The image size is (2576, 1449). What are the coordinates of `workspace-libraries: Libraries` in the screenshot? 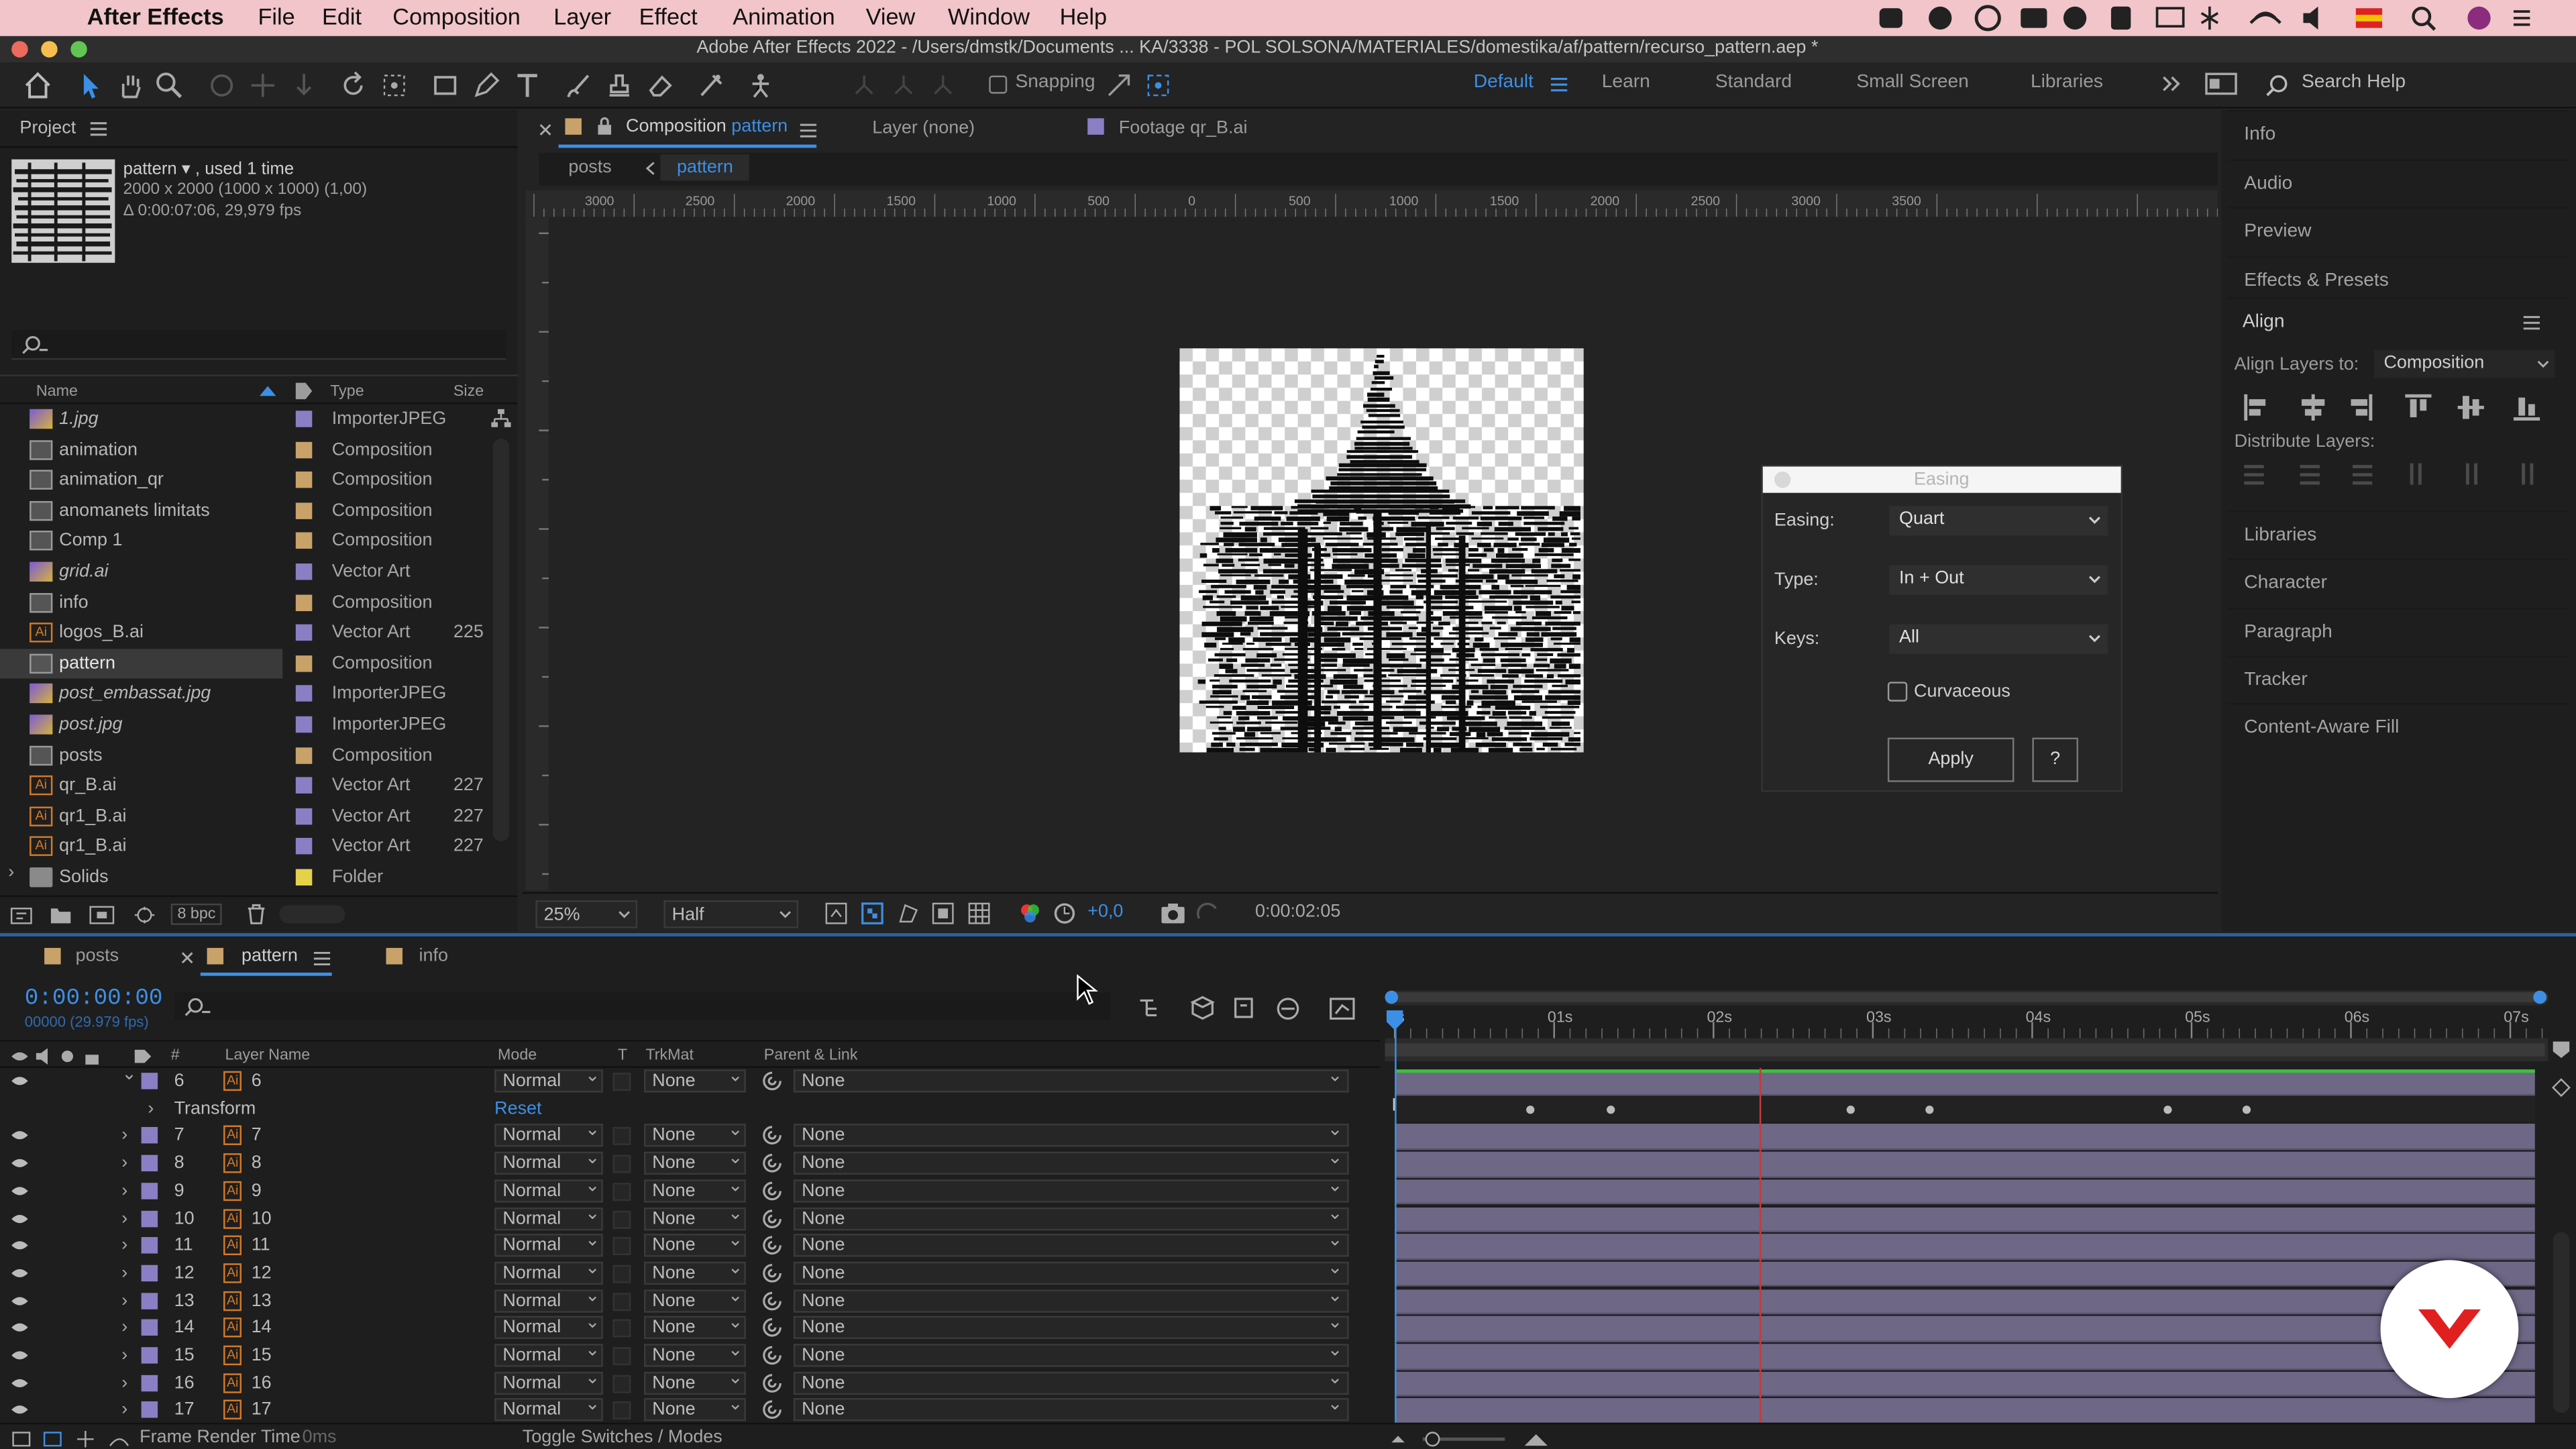 It's located at (2067, 82).